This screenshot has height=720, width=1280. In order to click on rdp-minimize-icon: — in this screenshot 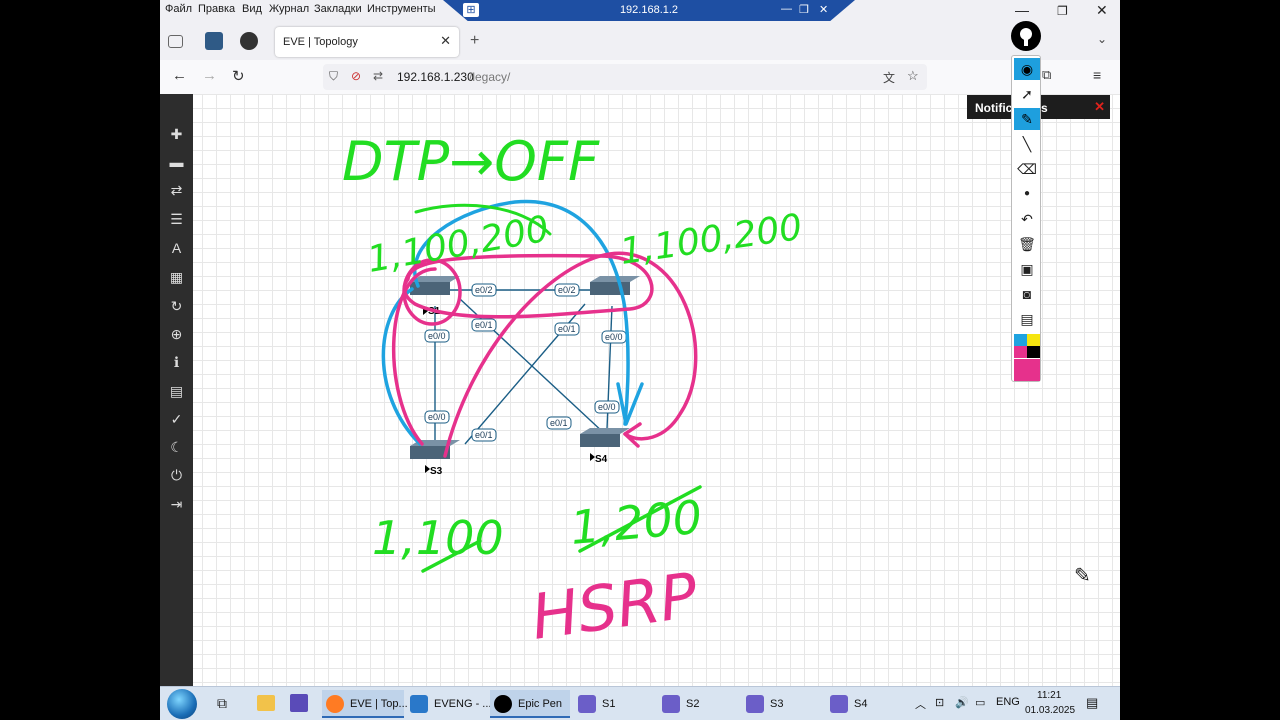, I will do `click(786, 9)`.